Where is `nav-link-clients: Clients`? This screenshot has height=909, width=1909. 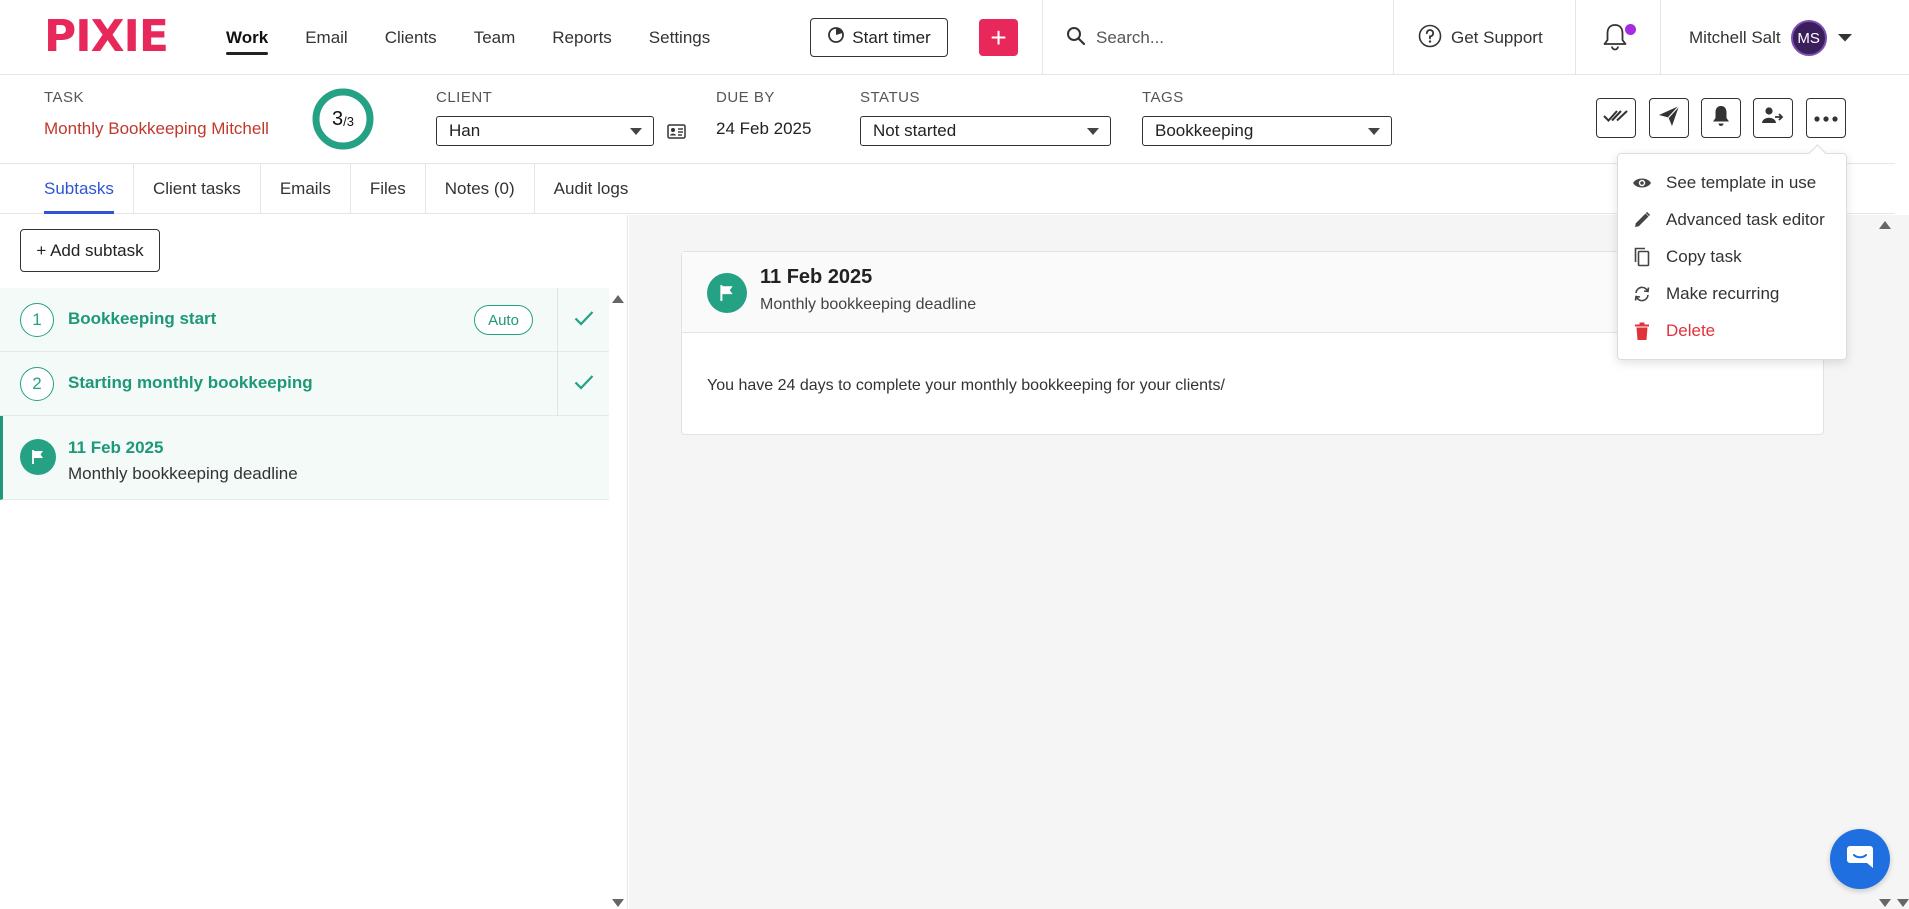 nav-link-clients: Clients is located at coordinates (411, 37).